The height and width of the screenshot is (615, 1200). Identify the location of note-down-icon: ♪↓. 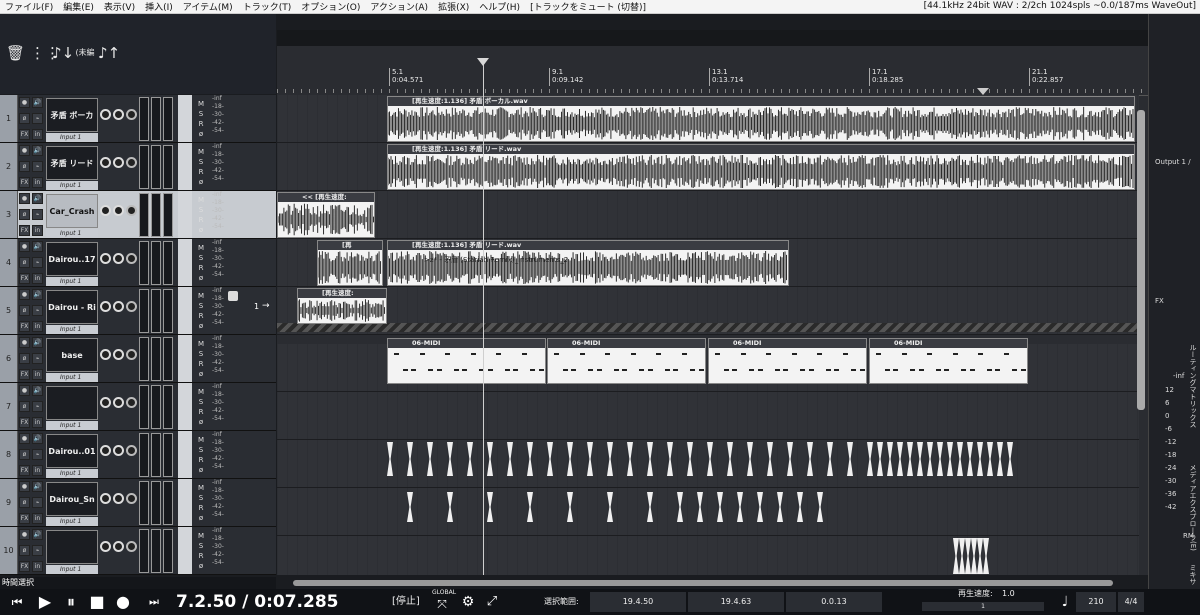
(63, 53).